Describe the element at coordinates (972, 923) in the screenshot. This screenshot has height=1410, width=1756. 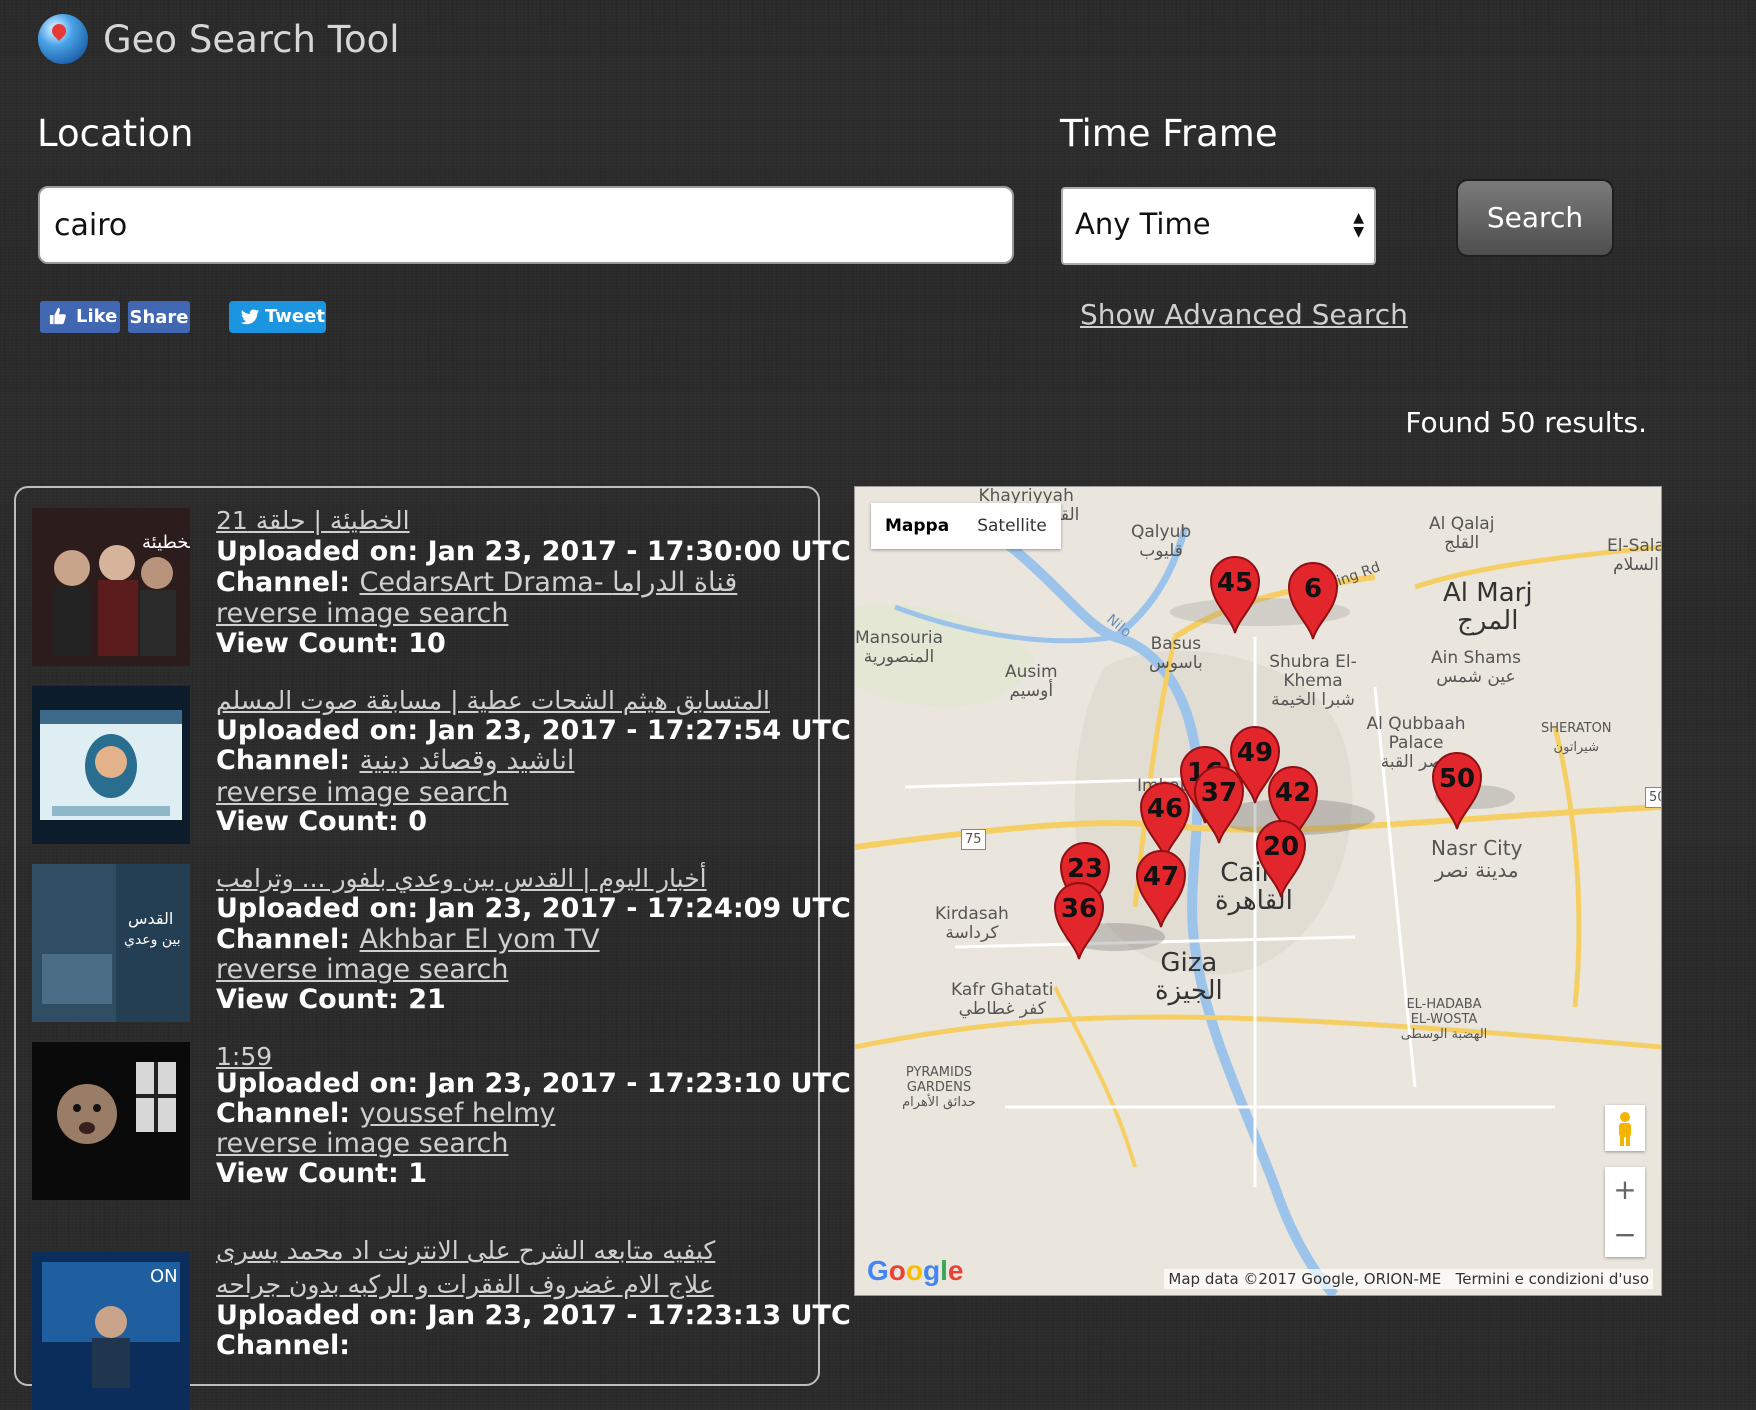
I see `map-place-kirdasah: Kirdasah كرداسة` at that location.